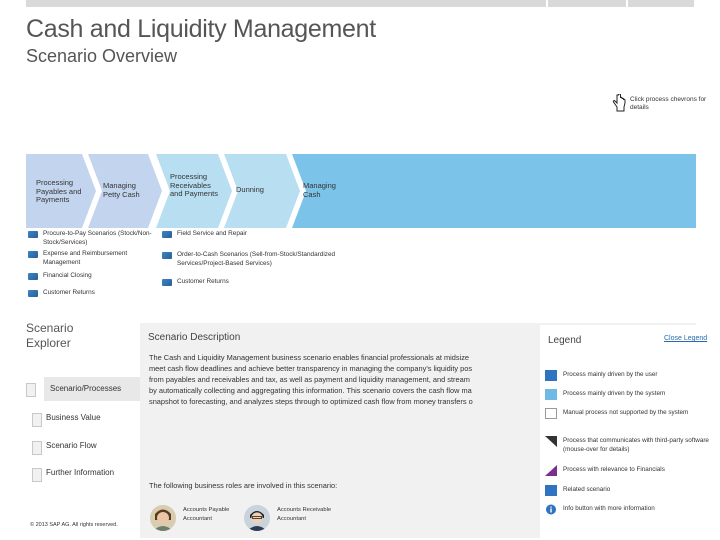 The width and height of the screenshot is (720, 540). Describe the element at coordinates (66, 420) in the screenshot. I see `nav-item-business-value: Business Value` at that location.